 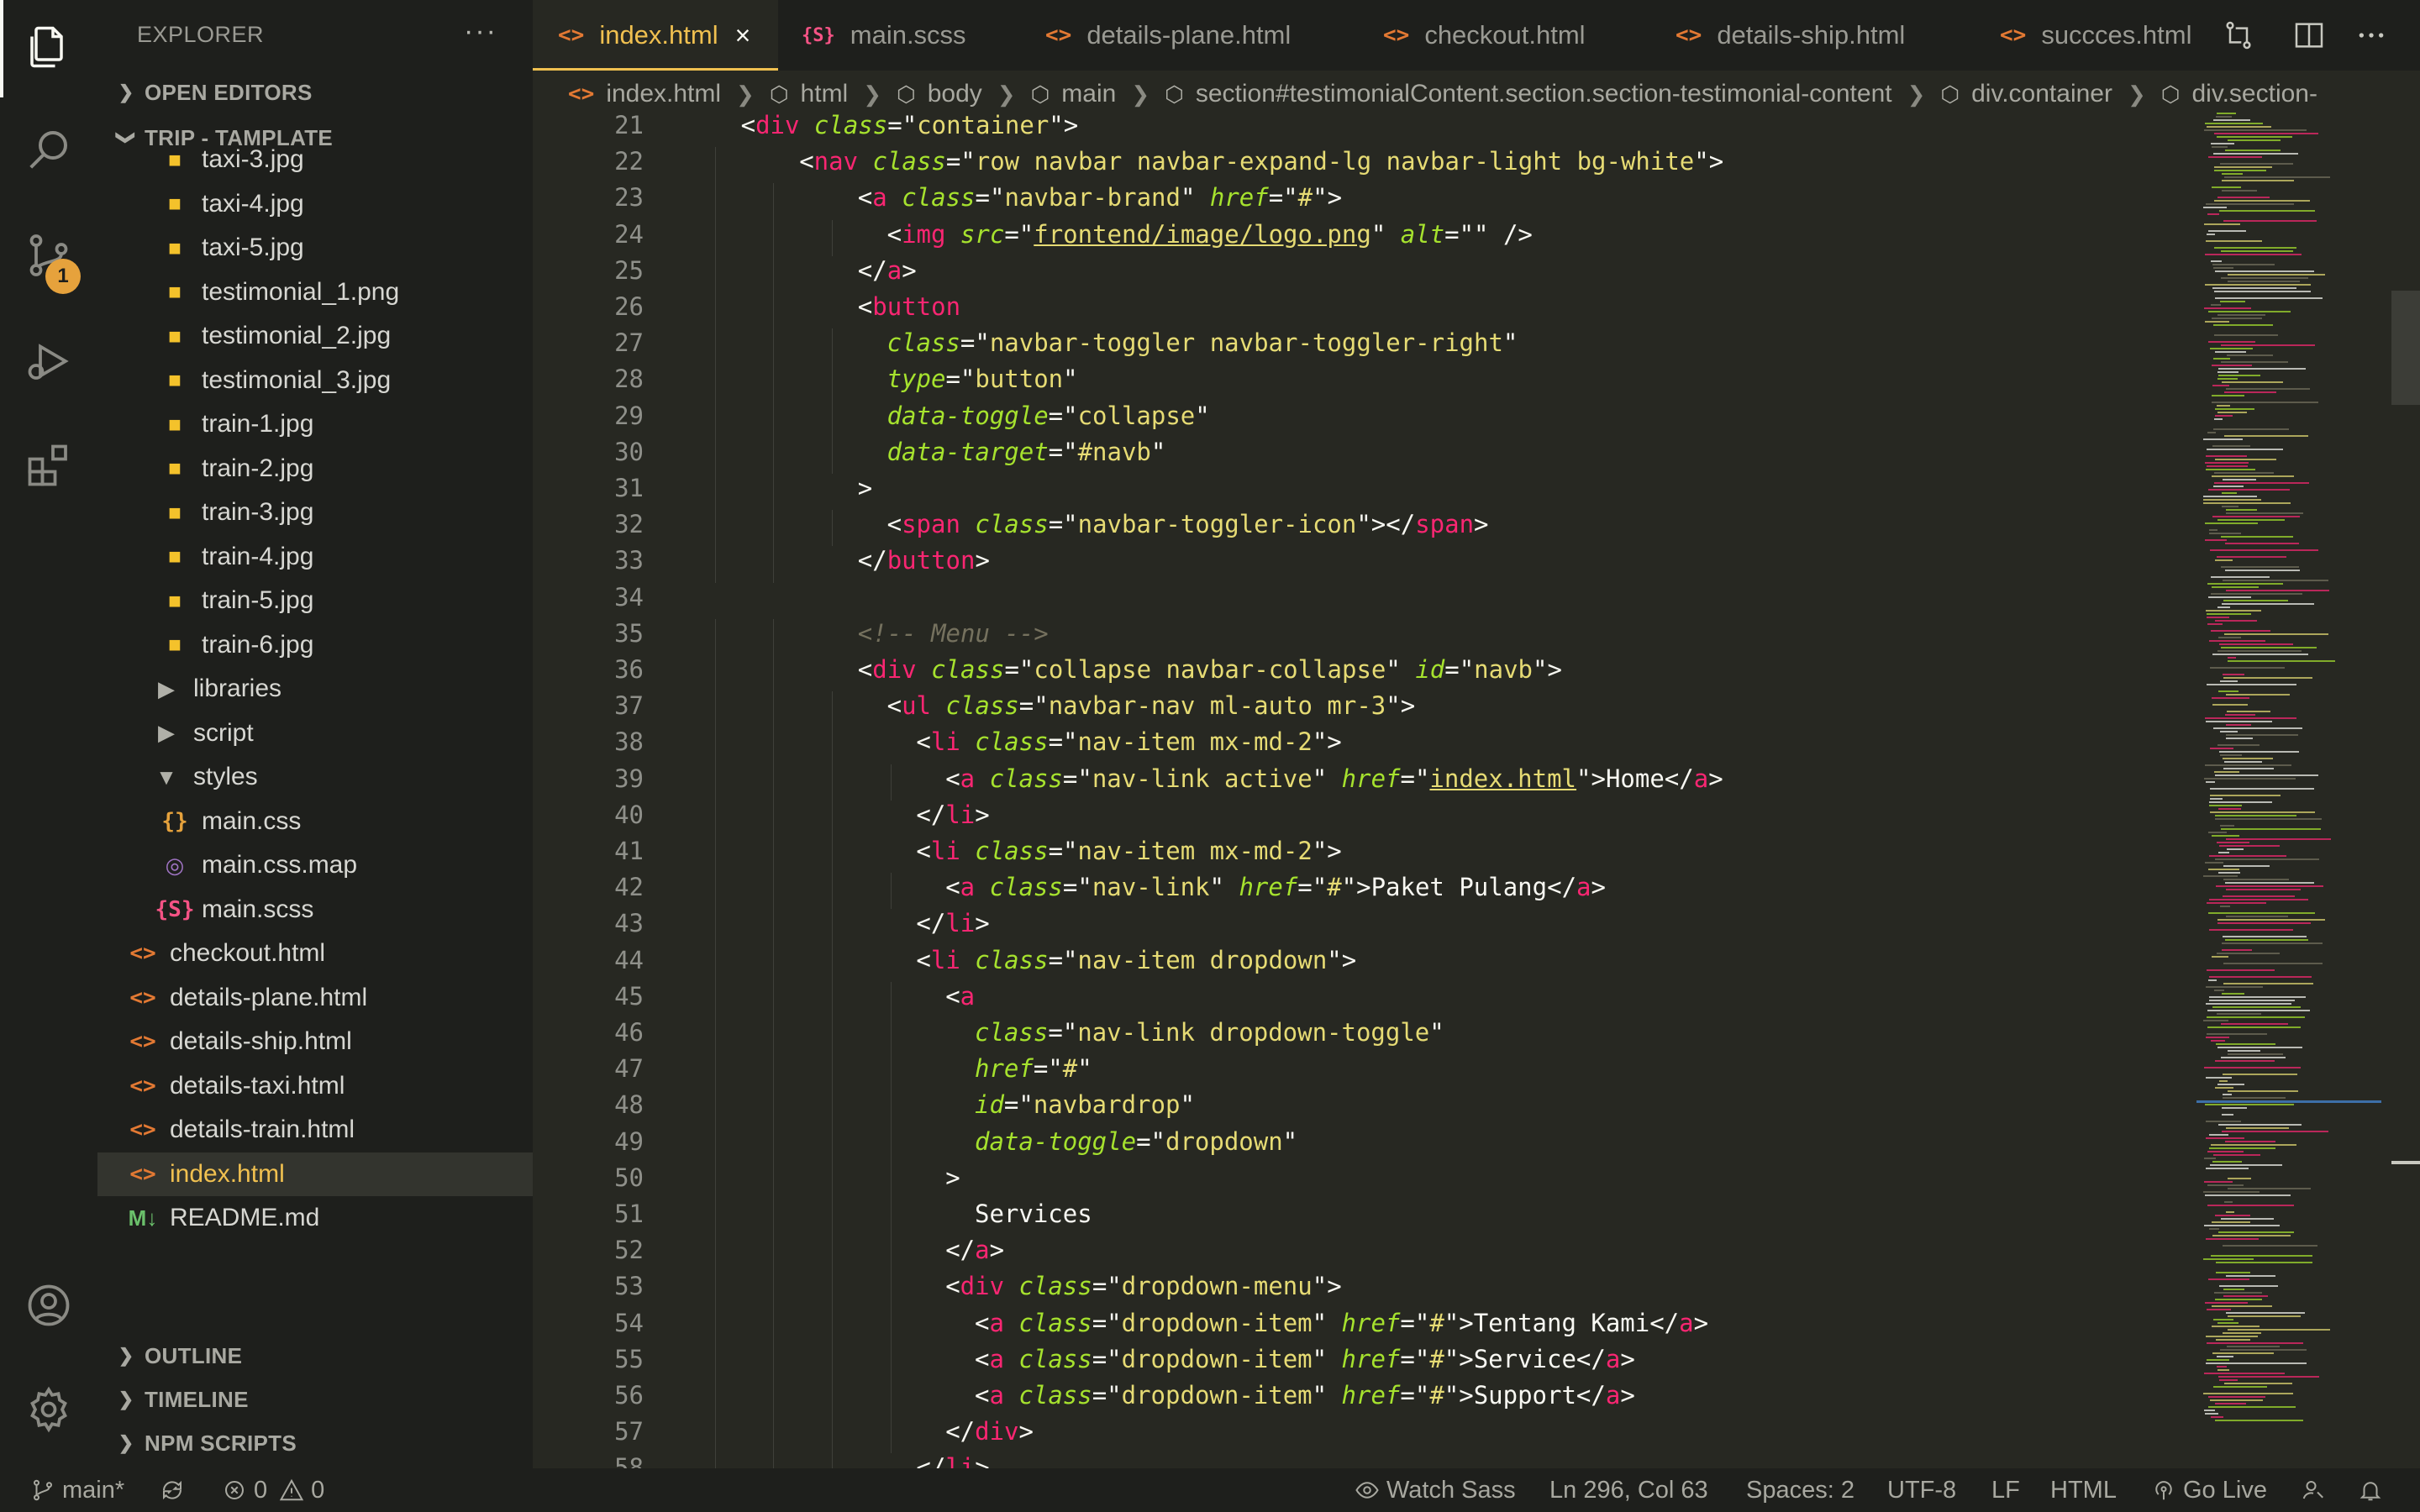 I want to click on folder-item: ▼ styles, so click(x=315, y=777).